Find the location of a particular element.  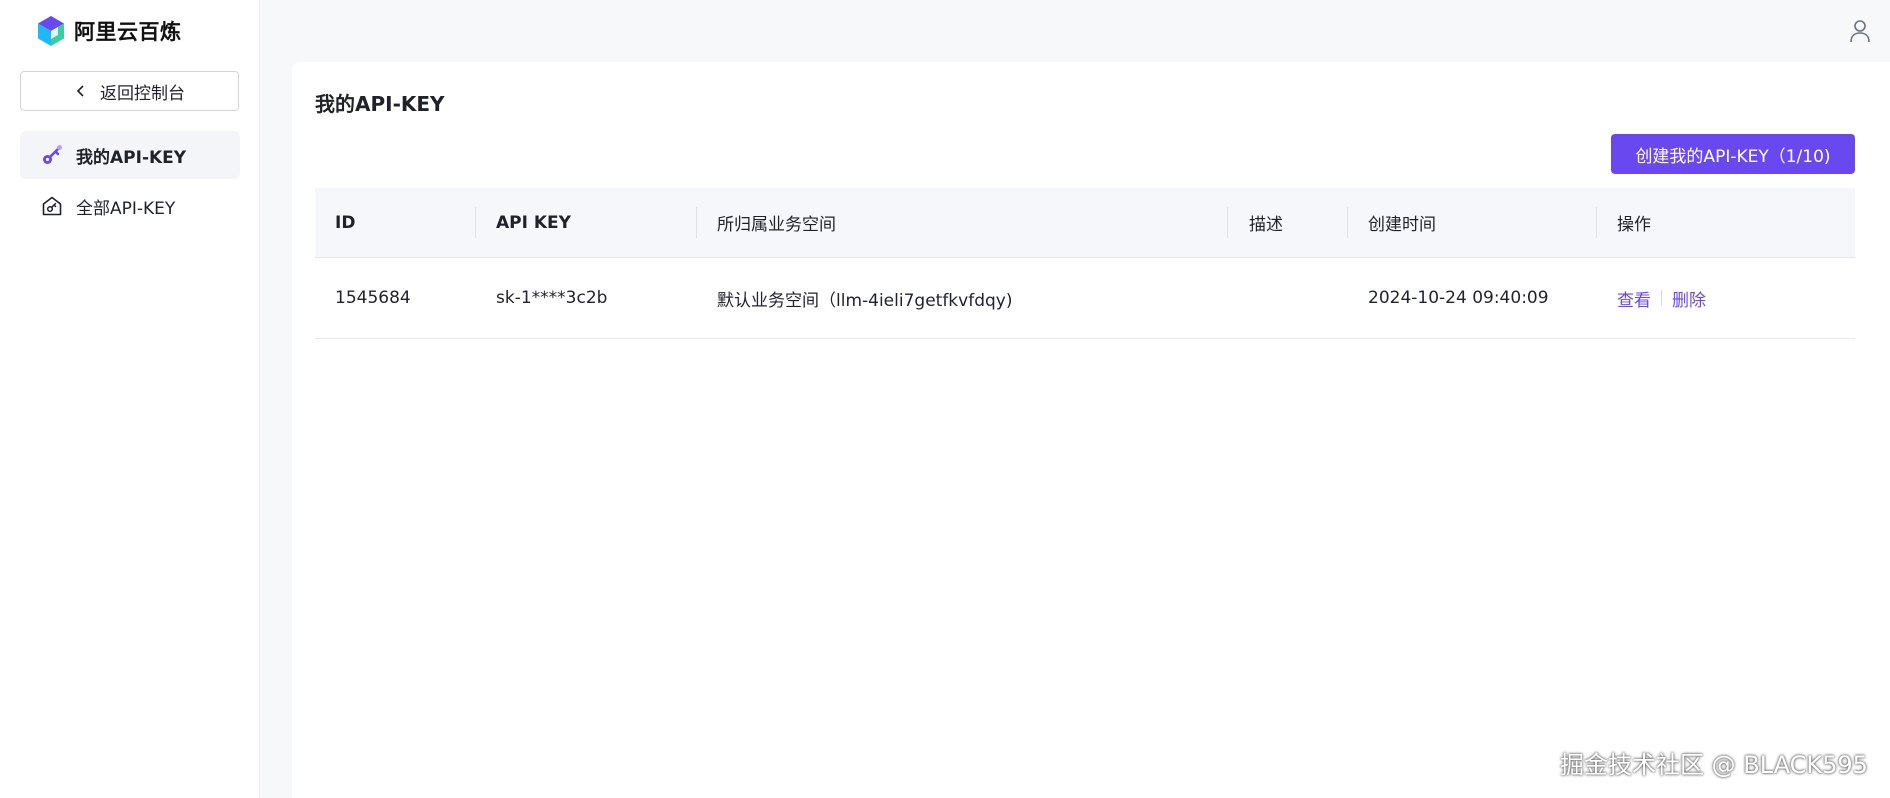

sidebar-item-all-api-key: 全部API-KEY is located at coordinates (130, 206).